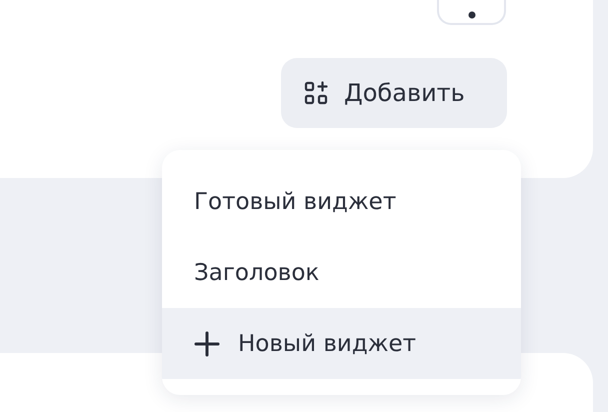  Describe the element at coordinates (472, 15) in the screenshot. I see `dot-icon` at that location.